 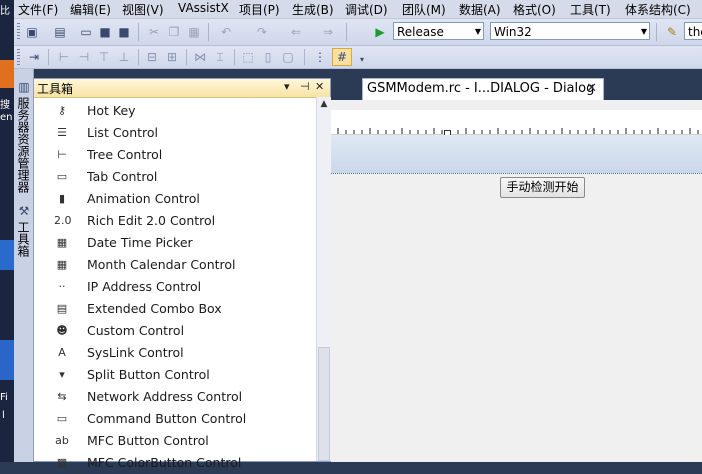 What do you see at coordinates (328, 32) in the screenshot?
I see `navigate-forward-icon: ⇒` at bounding box center [328, 32].